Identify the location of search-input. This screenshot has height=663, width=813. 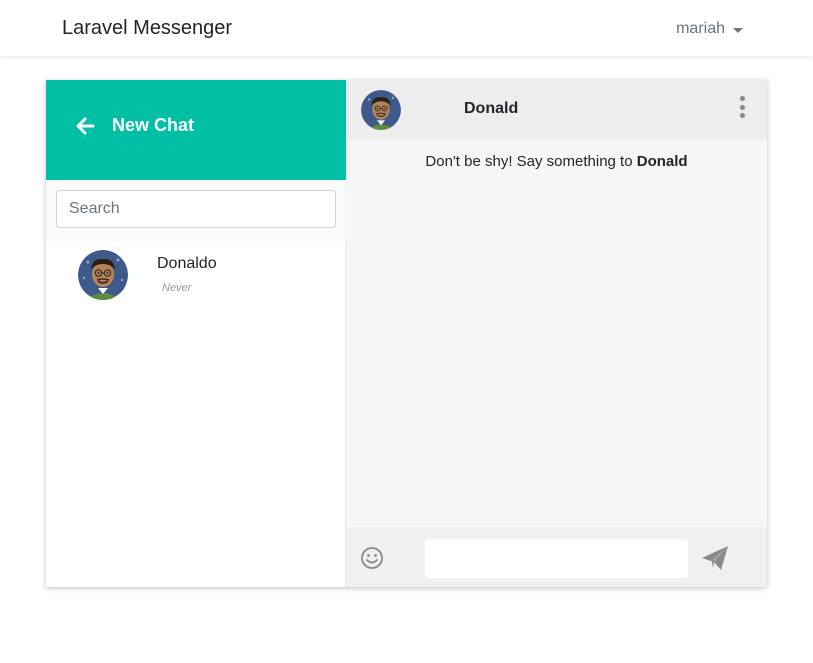
(196, 209).